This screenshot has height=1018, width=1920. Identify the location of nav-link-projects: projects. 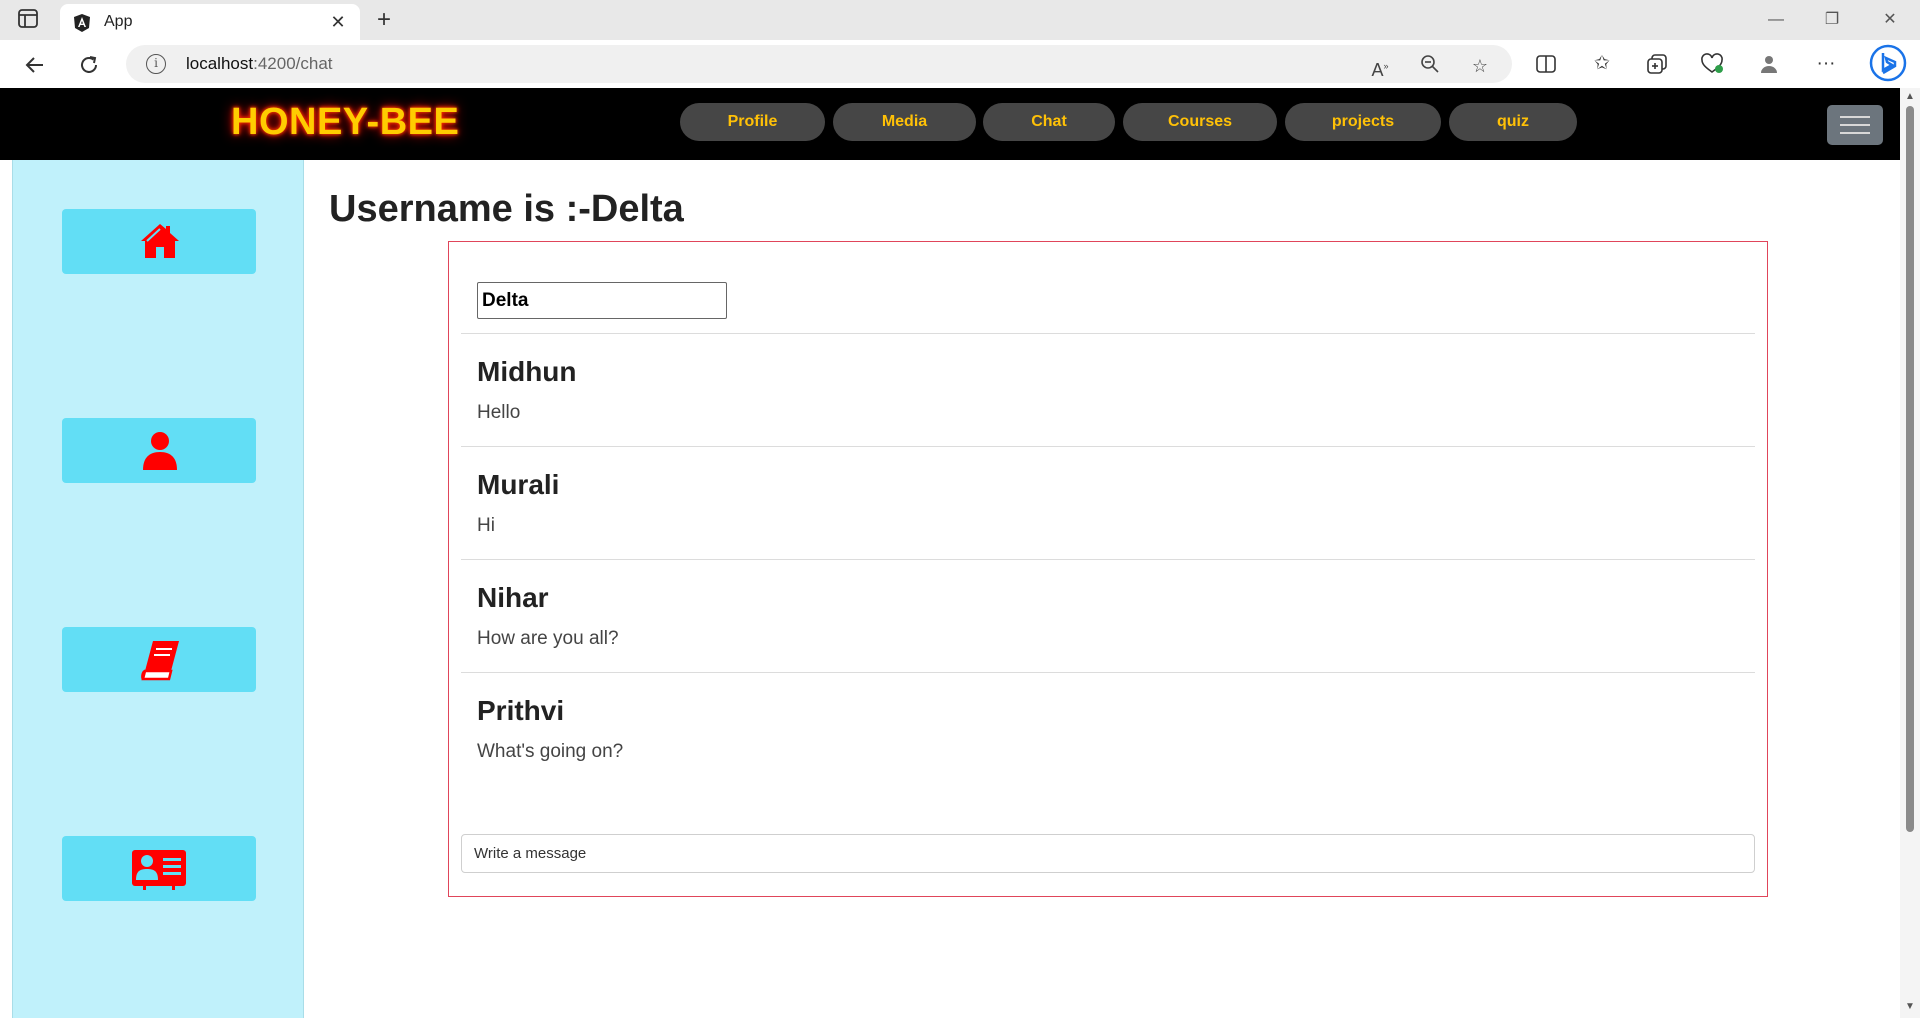
(1363, 122).